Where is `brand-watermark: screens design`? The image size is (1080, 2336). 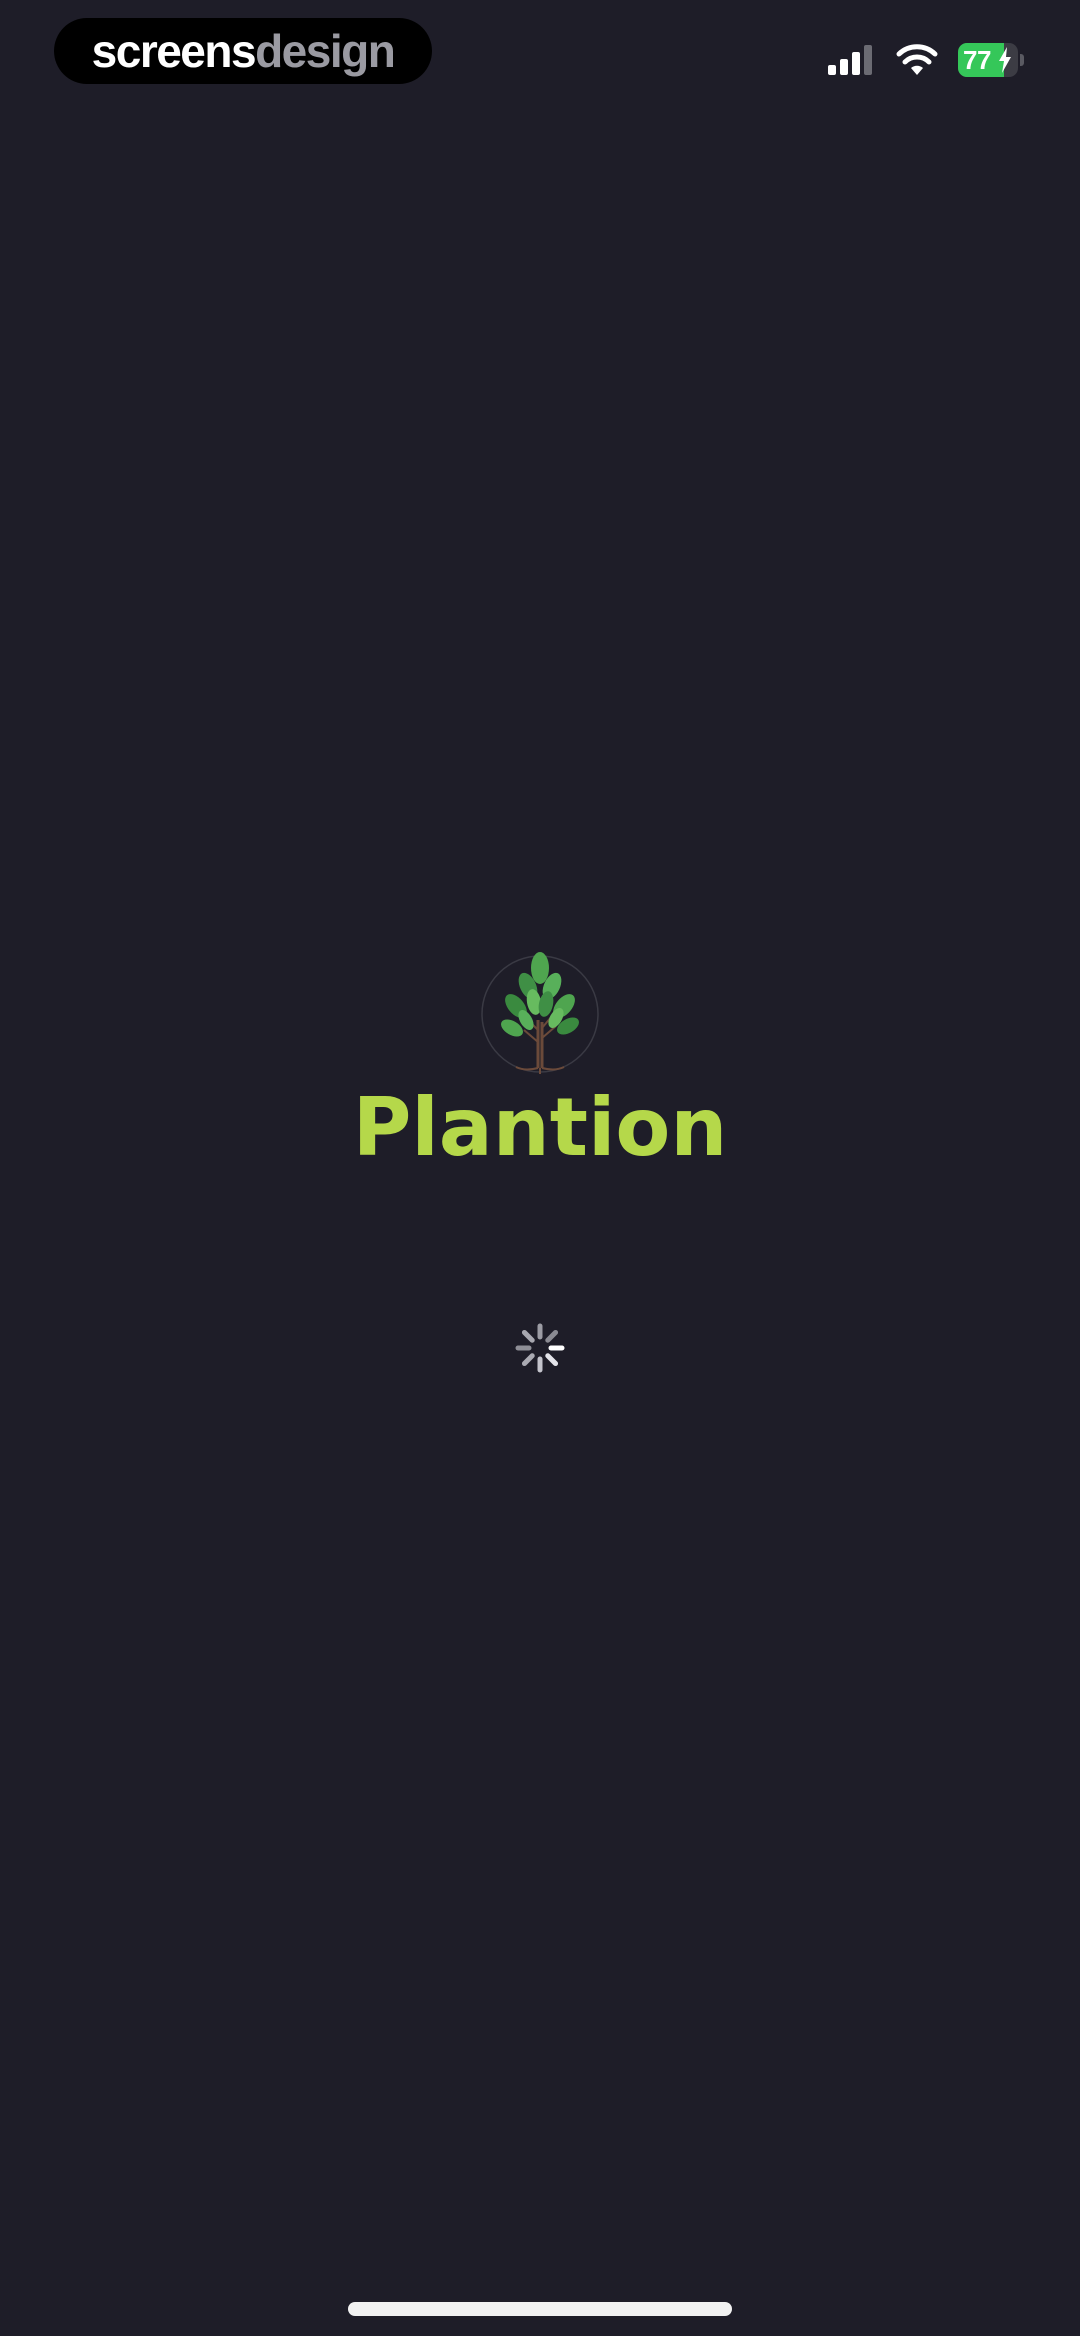
brand-watermark: screens design is located at coordinates (243, 51).